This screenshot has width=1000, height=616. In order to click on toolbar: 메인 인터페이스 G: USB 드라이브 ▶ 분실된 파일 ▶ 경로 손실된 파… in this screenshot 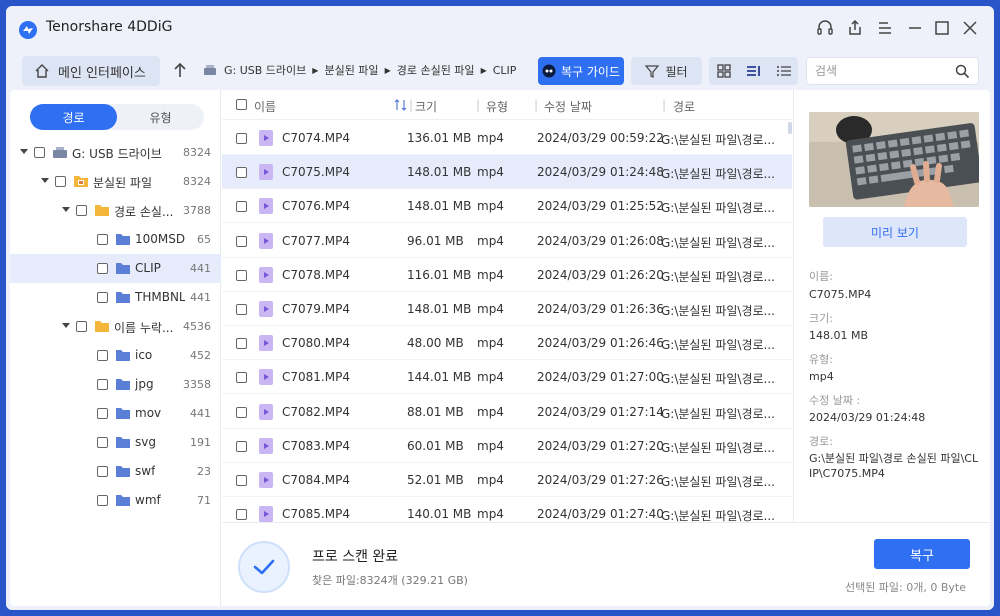, I will do `click(500, 70)`.